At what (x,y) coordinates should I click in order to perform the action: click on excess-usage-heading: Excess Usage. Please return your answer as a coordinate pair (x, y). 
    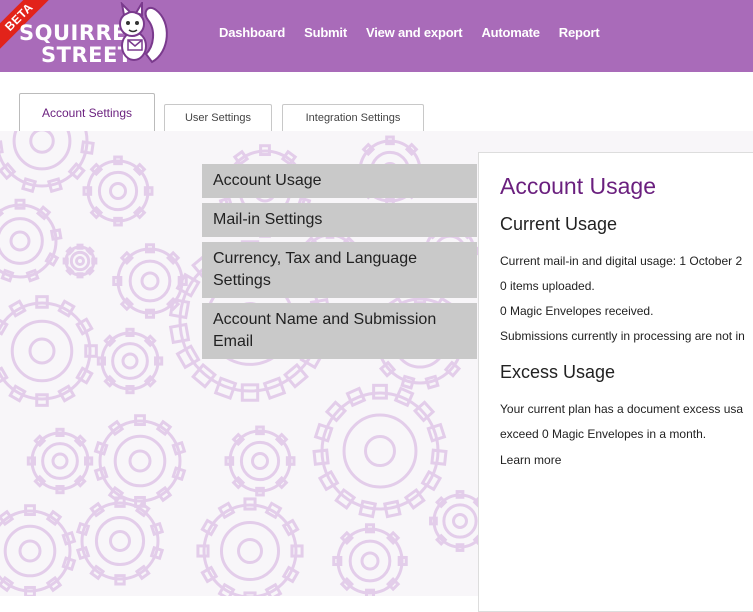
    Looking at the image, I should click on (558, 372).